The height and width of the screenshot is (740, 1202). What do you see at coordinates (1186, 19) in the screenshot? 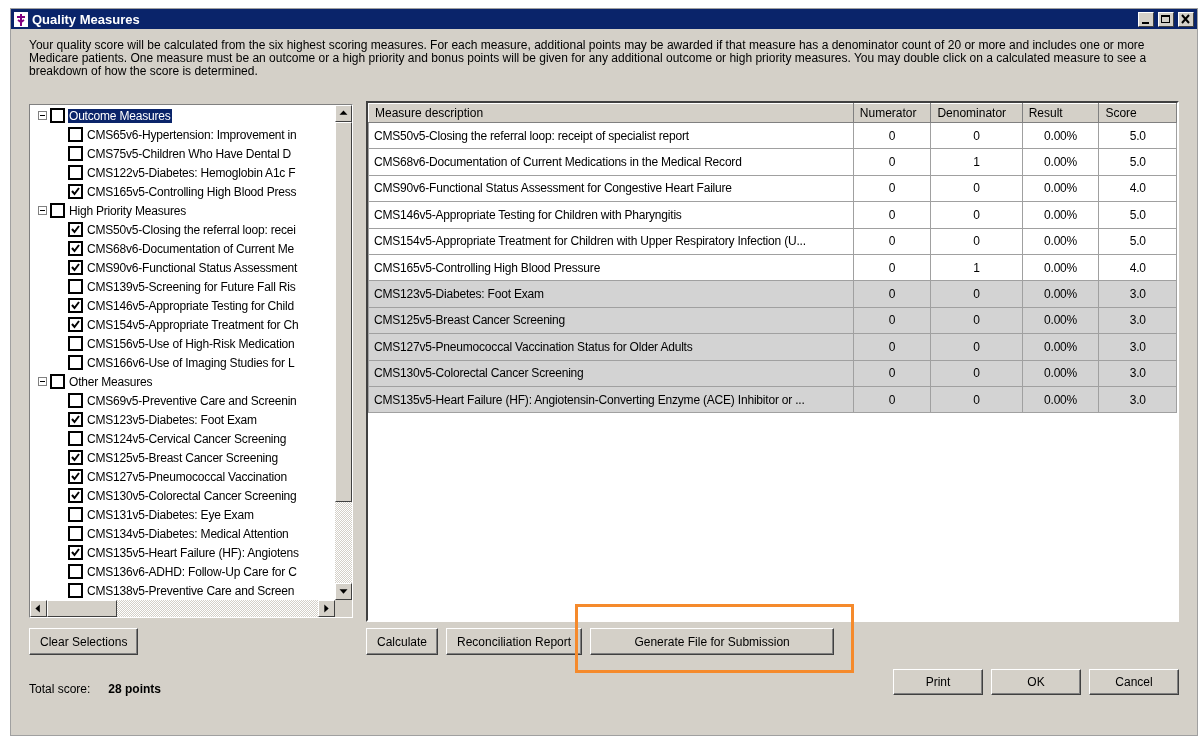
I see `close-button` at bounding box center [1186, 19].